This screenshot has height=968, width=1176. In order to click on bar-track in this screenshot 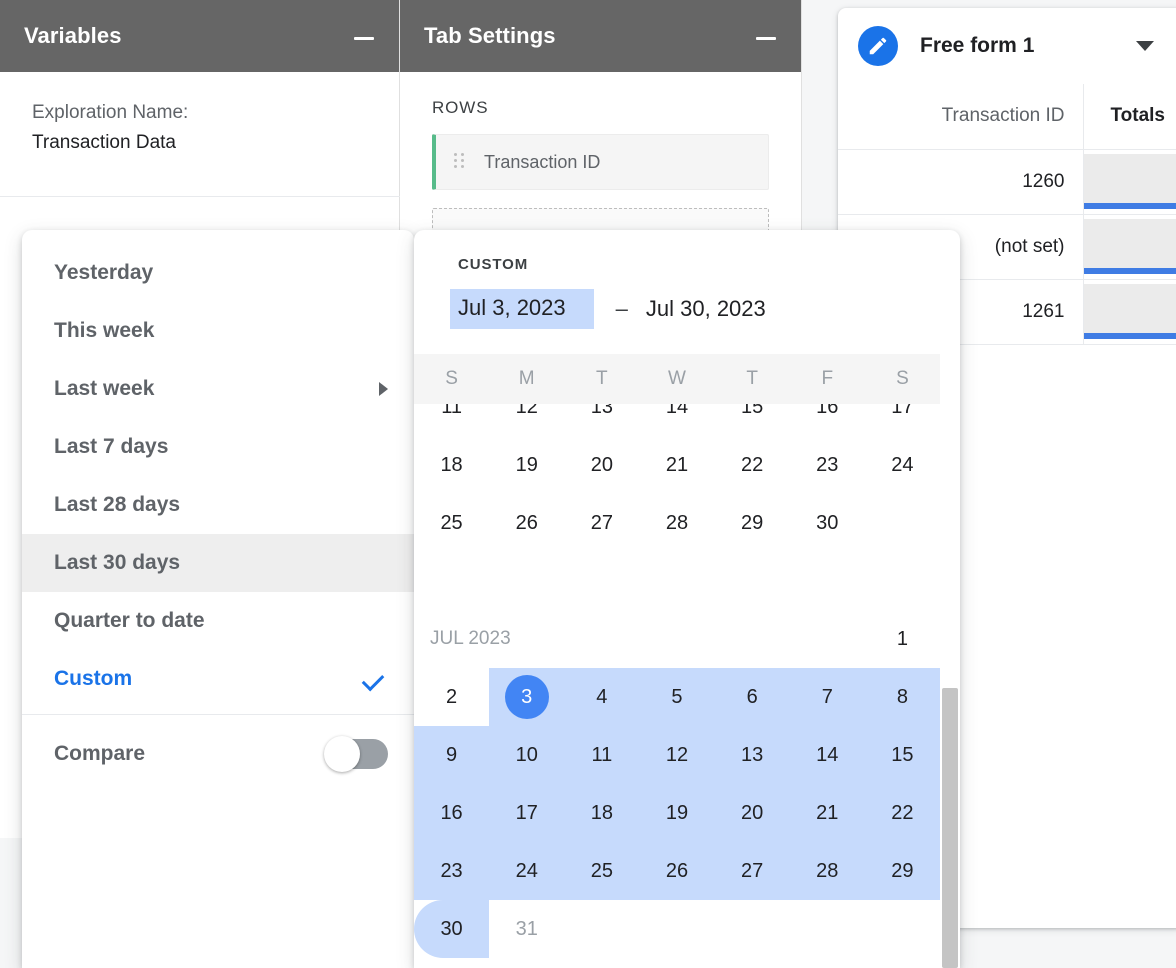, I will do `click(1129, 246)`.